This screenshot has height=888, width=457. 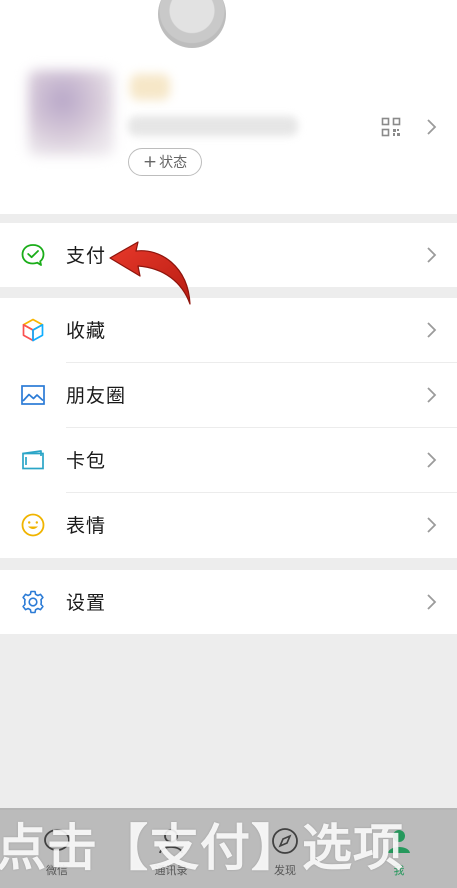 What do you see at coordinates (150, 273) in the screenshot?
I see `annotation-arrow` at bounding box center [150, 273].